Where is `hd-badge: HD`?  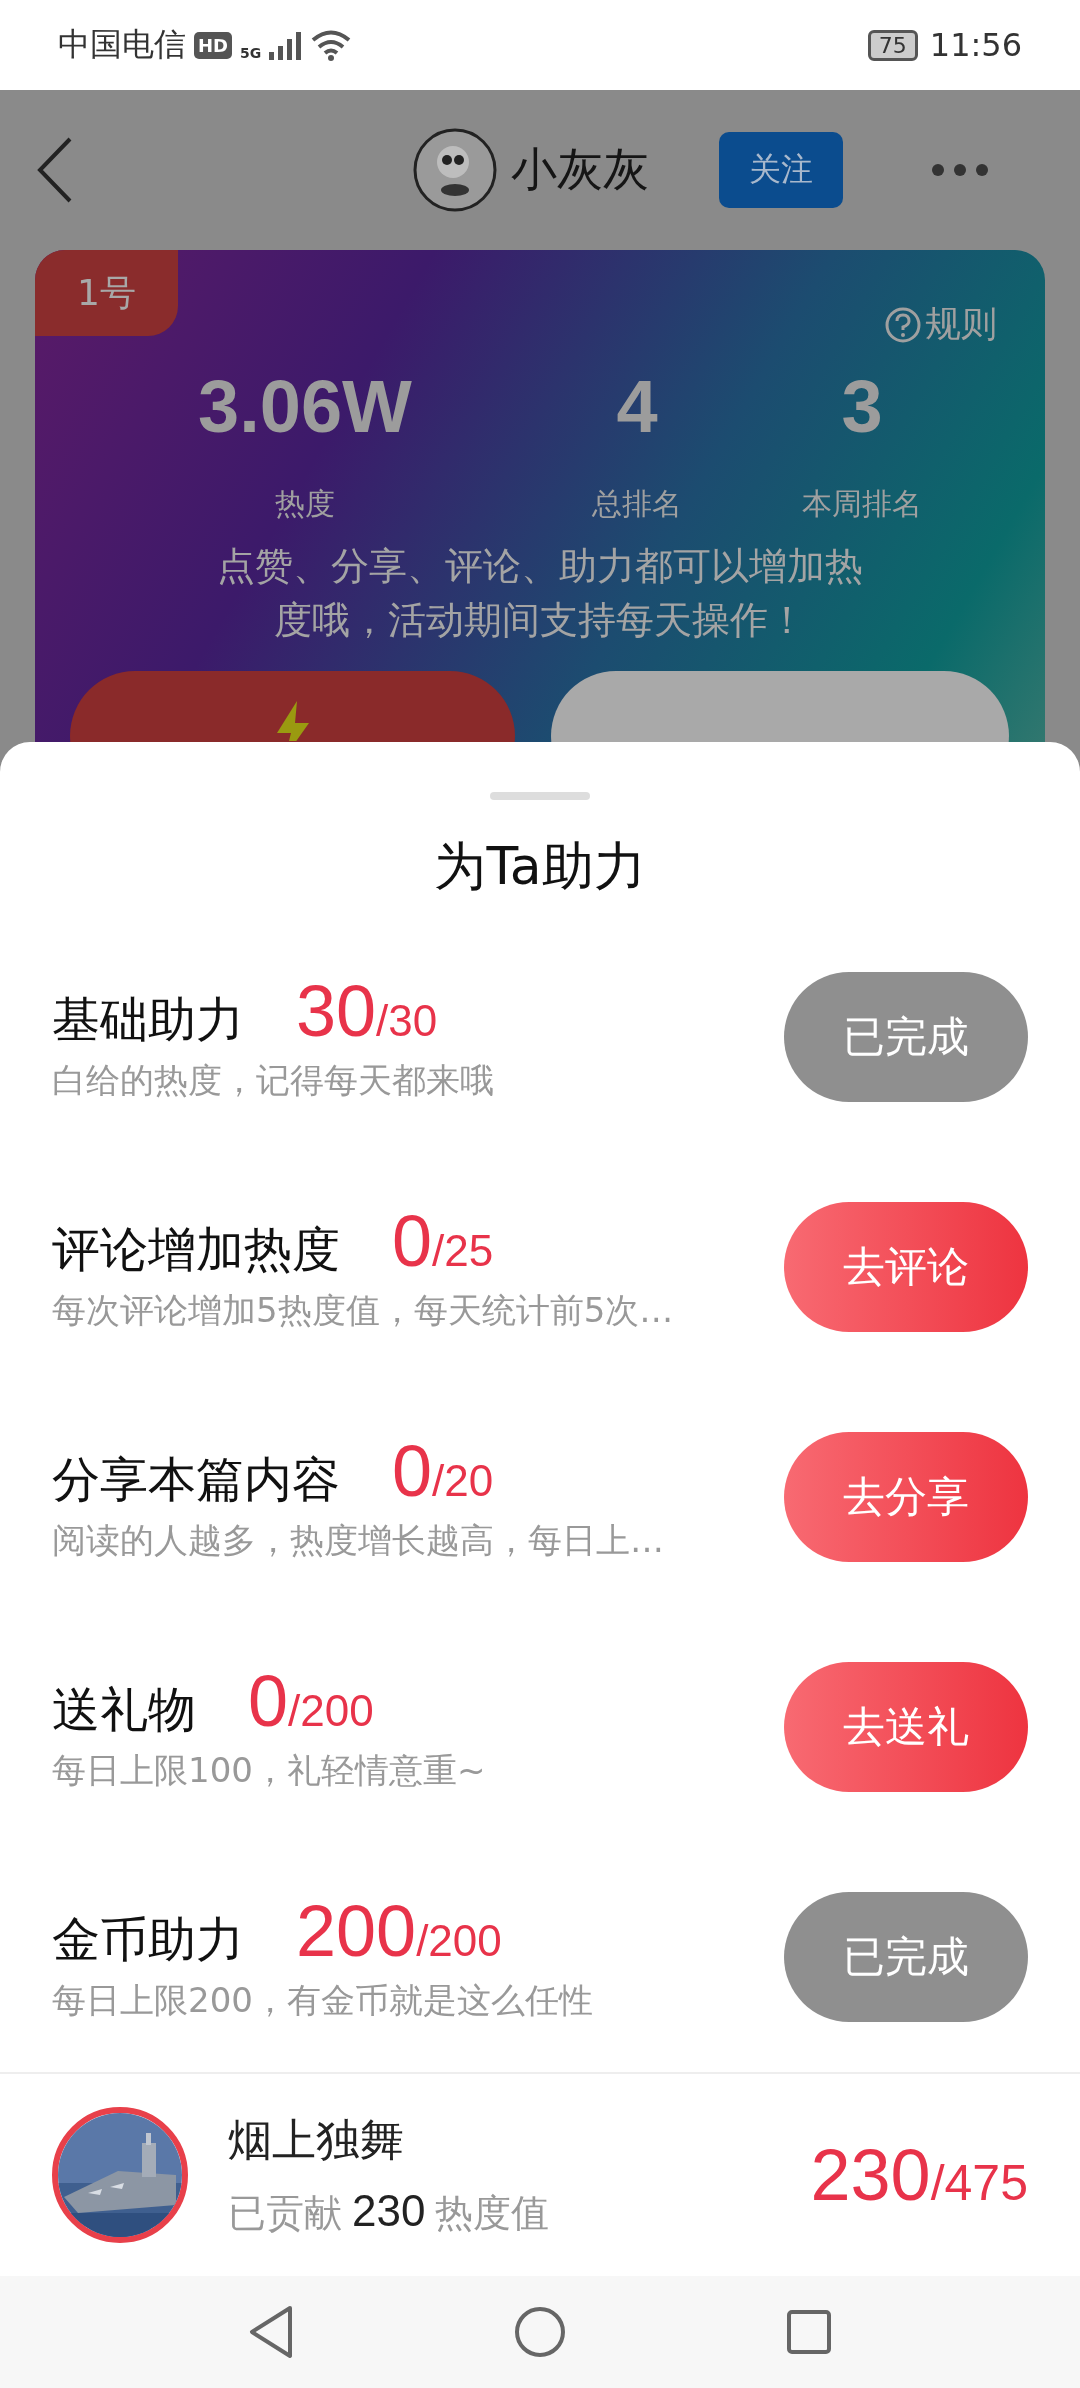
hd-badge: HD is located at coordinates (213, 45).